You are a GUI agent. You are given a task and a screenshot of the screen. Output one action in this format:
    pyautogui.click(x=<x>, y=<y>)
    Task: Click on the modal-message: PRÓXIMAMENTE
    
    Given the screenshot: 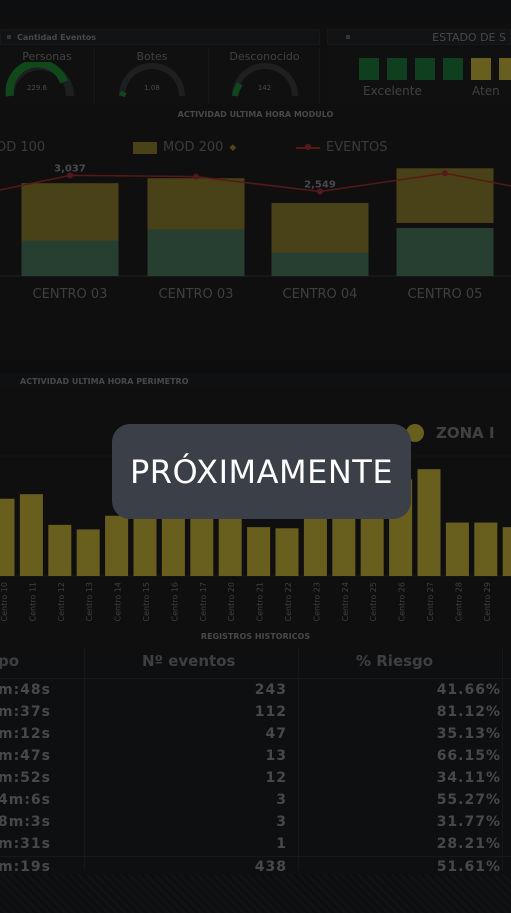 What is the action you would take?
    pyautogui.click(x=261, y=471)
    